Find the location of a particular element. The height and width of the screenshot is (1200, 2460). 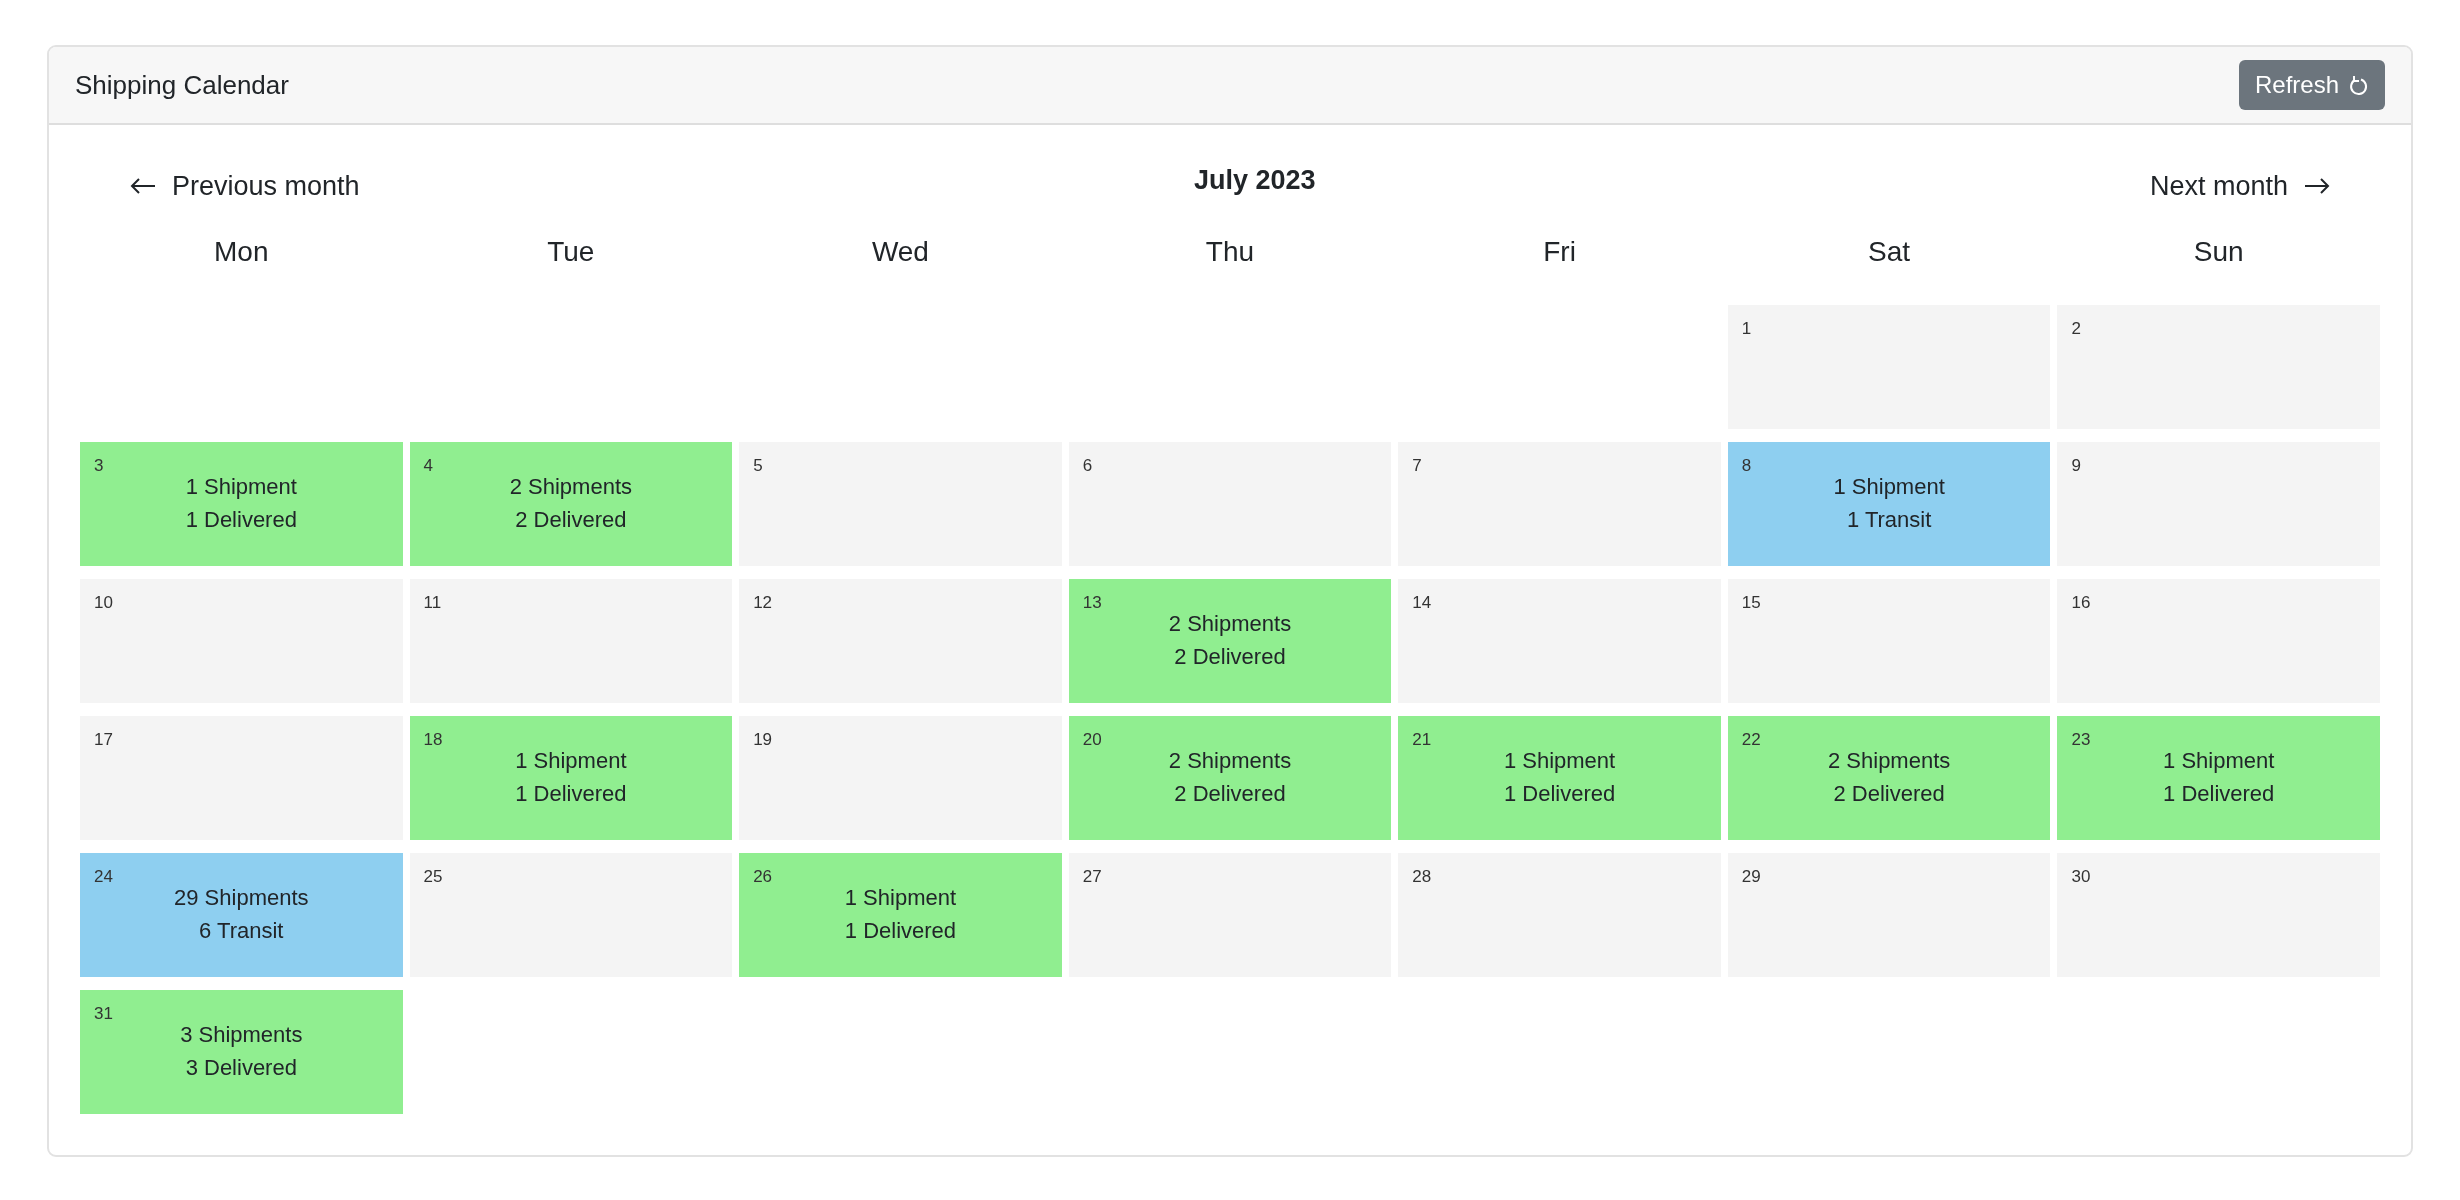

shipment-summary: 3 Delivered is located at coordinates (241, 1068).